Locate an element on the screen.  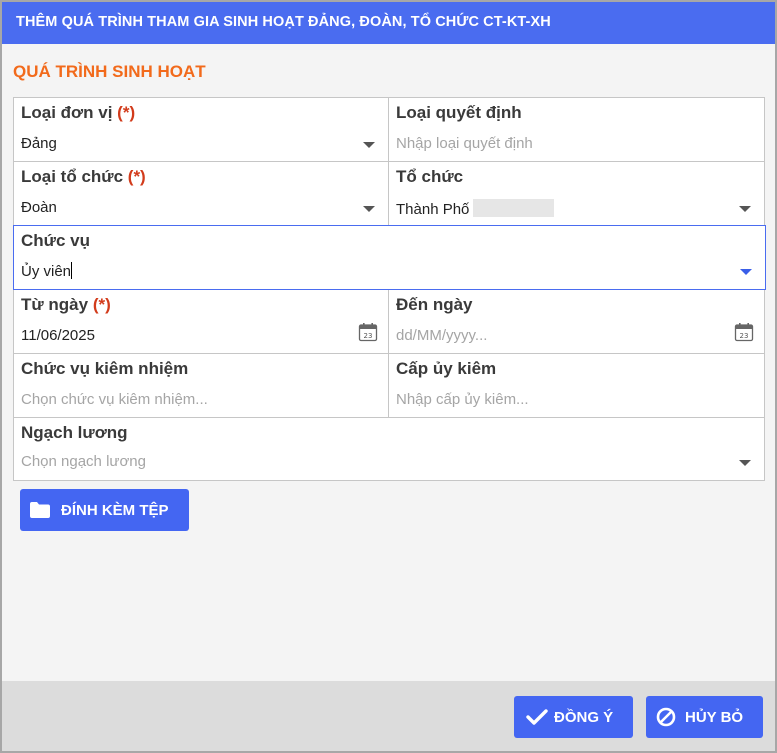
loai-quyet-dinh-input: Nhập loại quyết định is located at coordinates (464, 143).